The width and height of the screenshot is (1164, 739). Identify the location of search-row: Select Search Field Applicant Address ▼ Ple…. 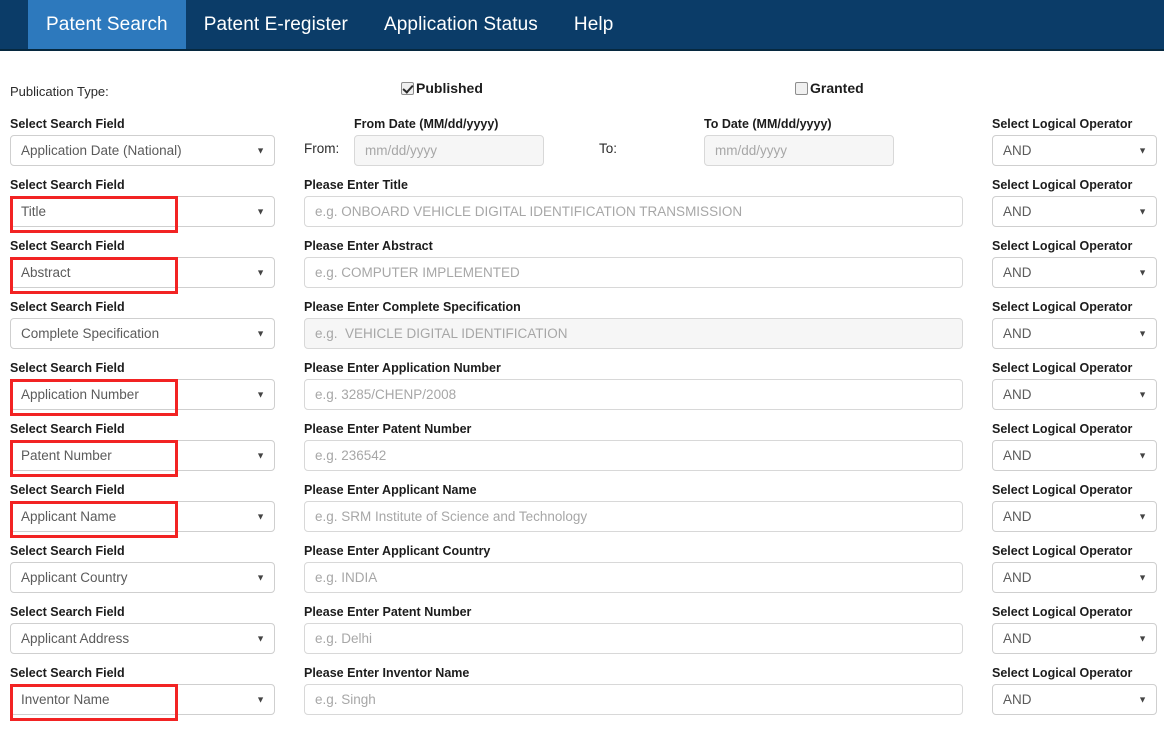
(582, 635).